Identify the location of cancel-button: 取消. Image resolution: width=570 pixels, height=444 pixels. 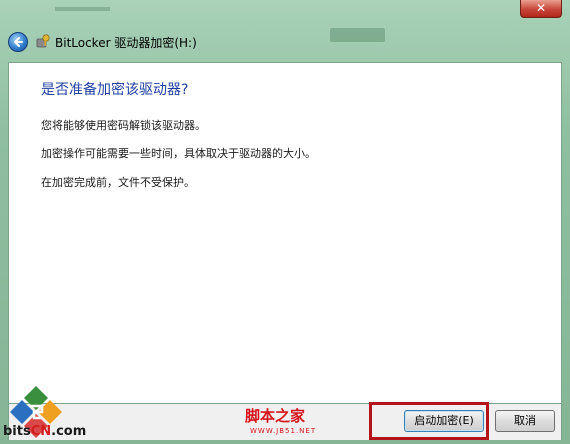
(525, 421).